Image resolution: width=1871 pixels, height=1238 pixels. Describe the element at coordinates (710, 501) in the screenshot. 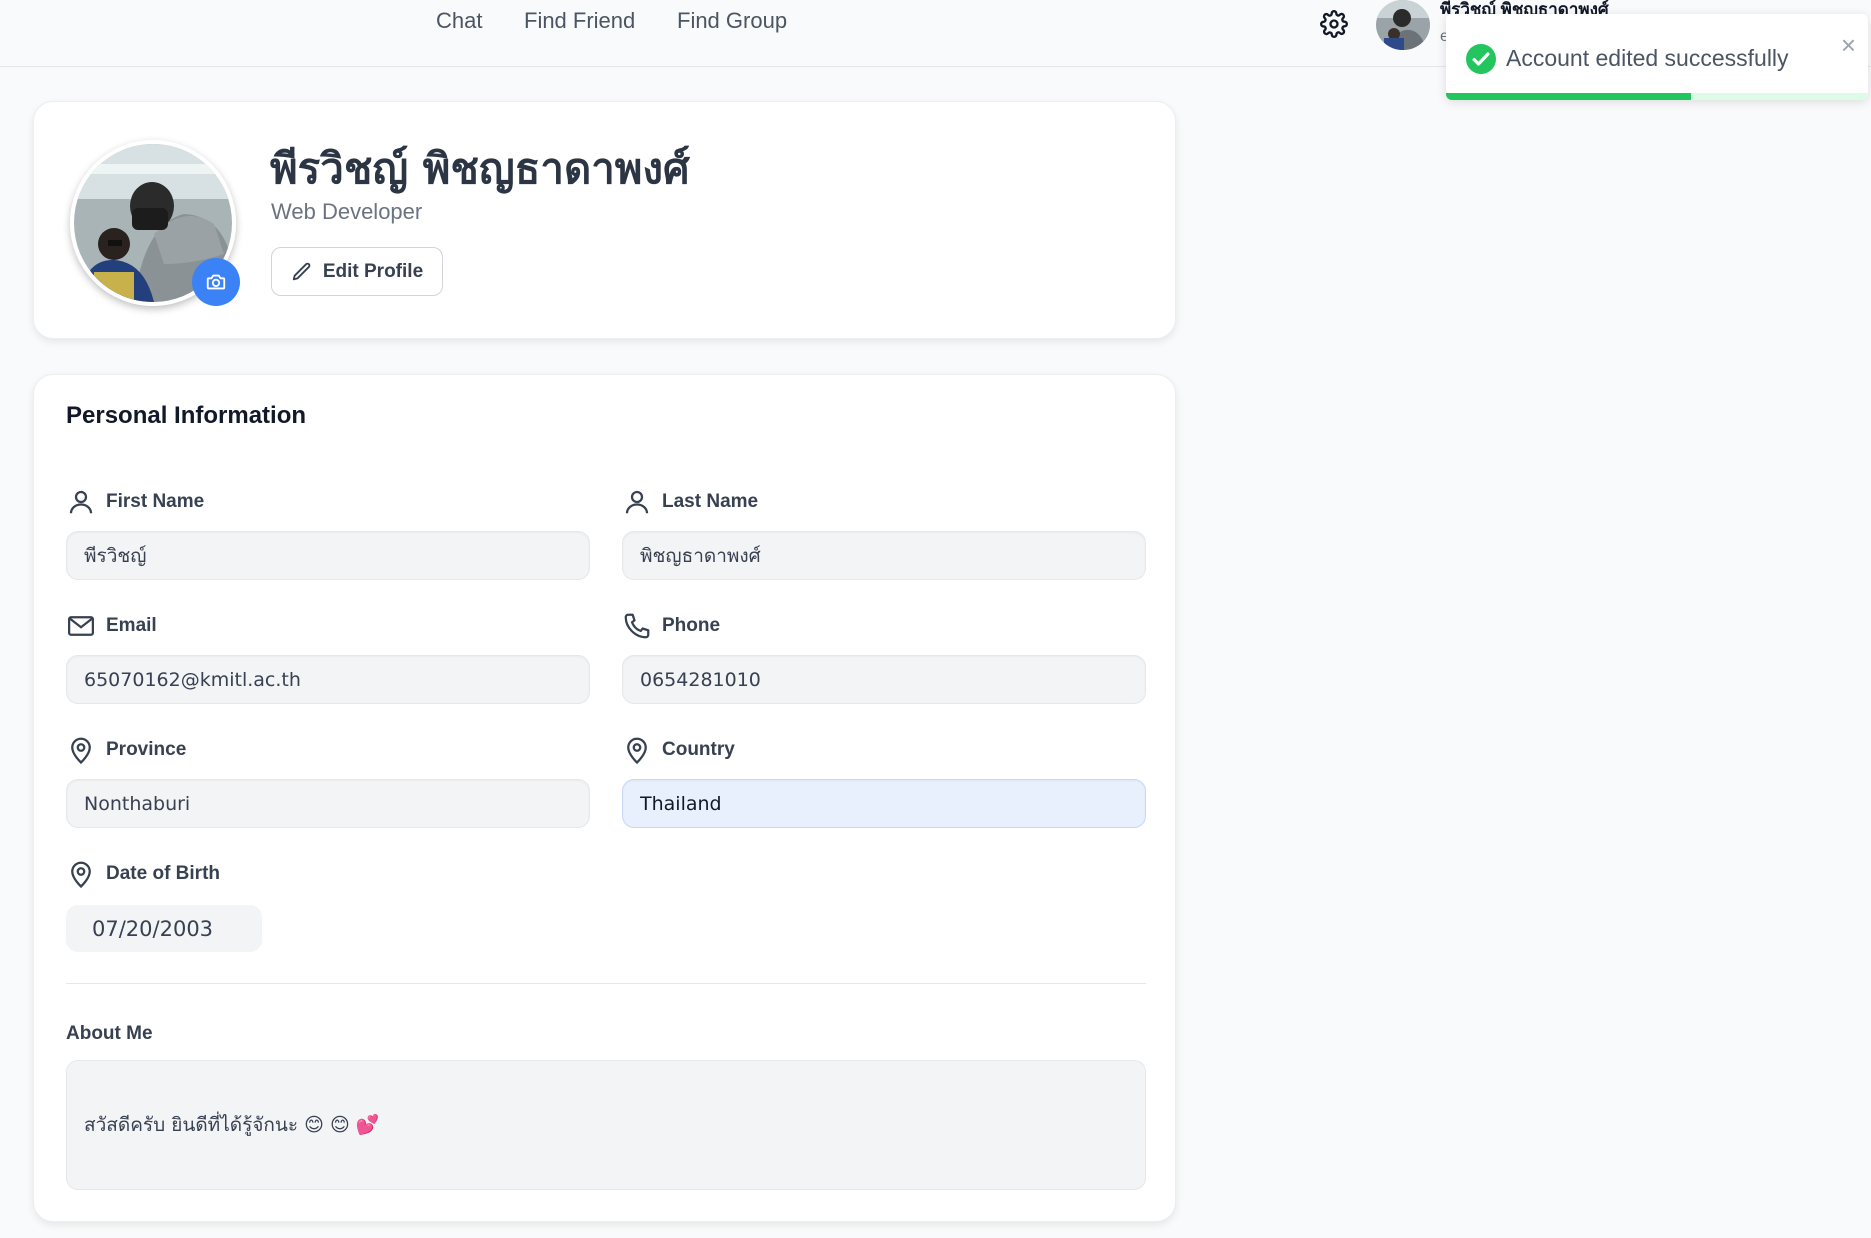

I see `last-name-label-text: Last Name` at that location.